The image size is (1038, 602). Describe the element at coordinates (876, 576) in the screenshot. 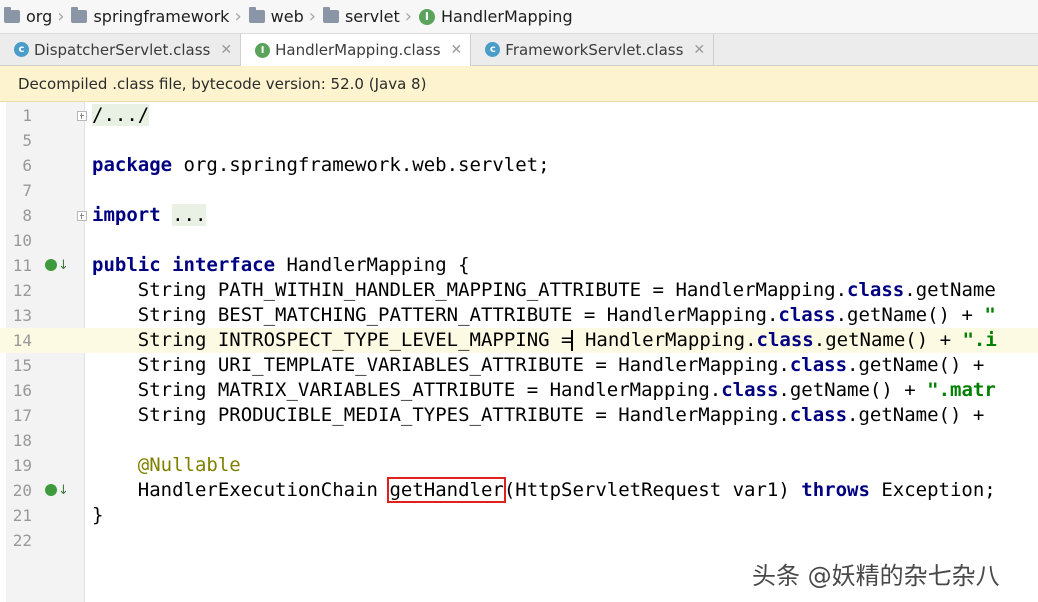

I see `watermark: 头条 @妖精的杂七杂八` at that location.